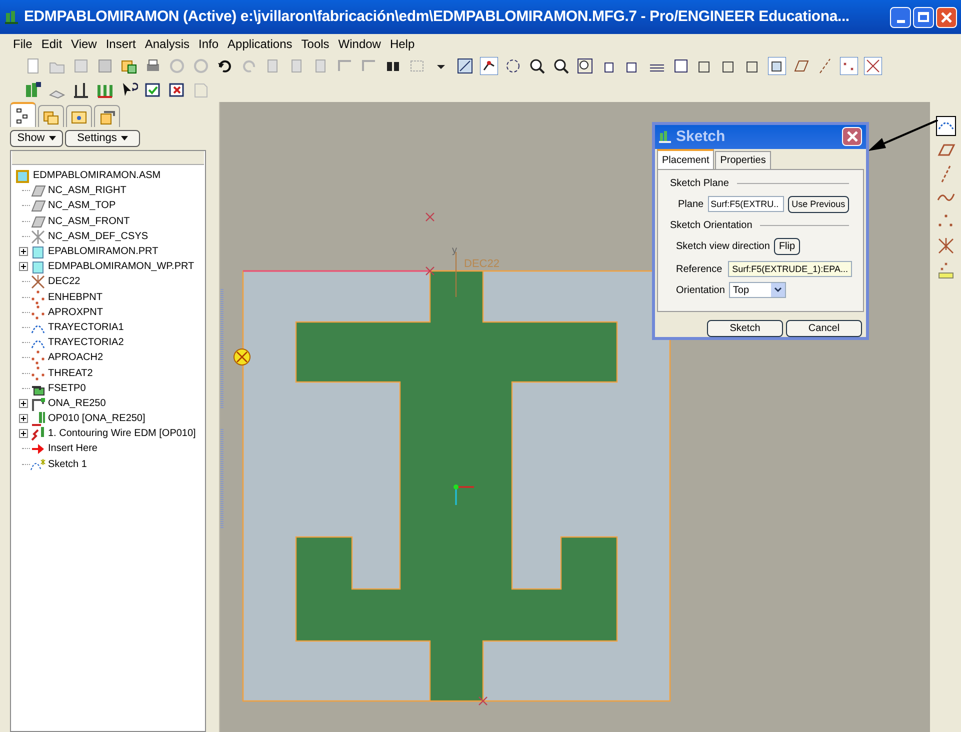  Describe the element at coordinates (177, 90) in the screenshot. I see `cancel-icon` at that location.